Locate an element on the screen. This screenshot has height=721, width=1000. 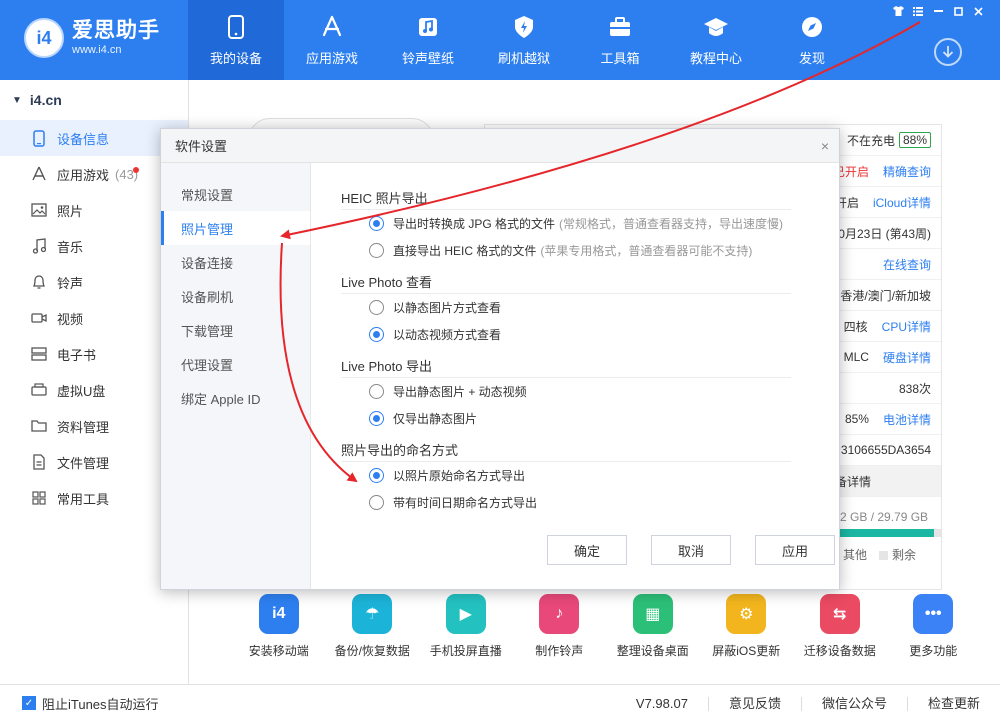
desktop-grid-icon: ▦ is located at coordinates (652, 614).